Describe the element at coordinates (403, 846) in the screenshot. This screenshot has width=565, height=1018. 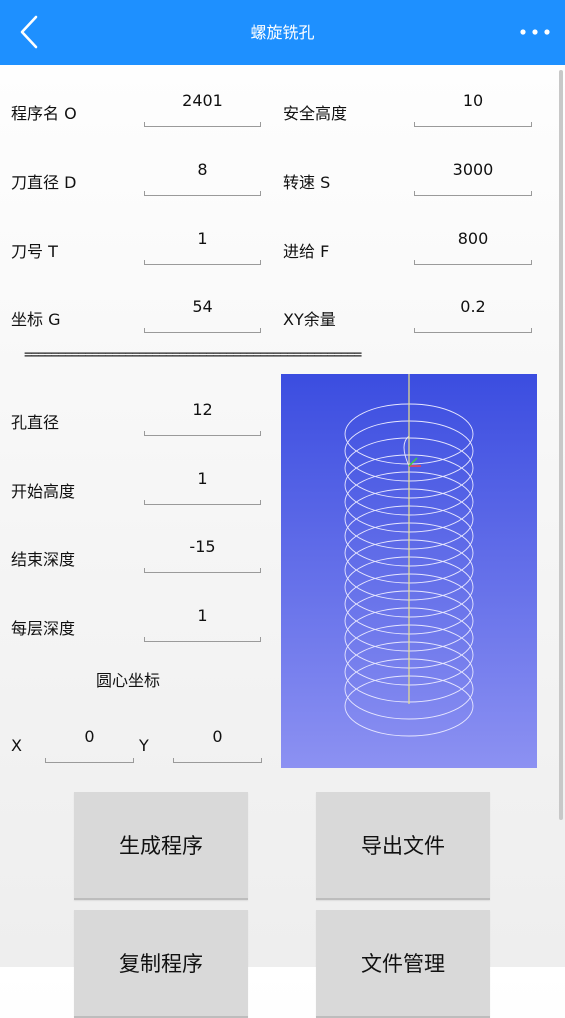
I see `export-file-button: 导出文件` at that location.